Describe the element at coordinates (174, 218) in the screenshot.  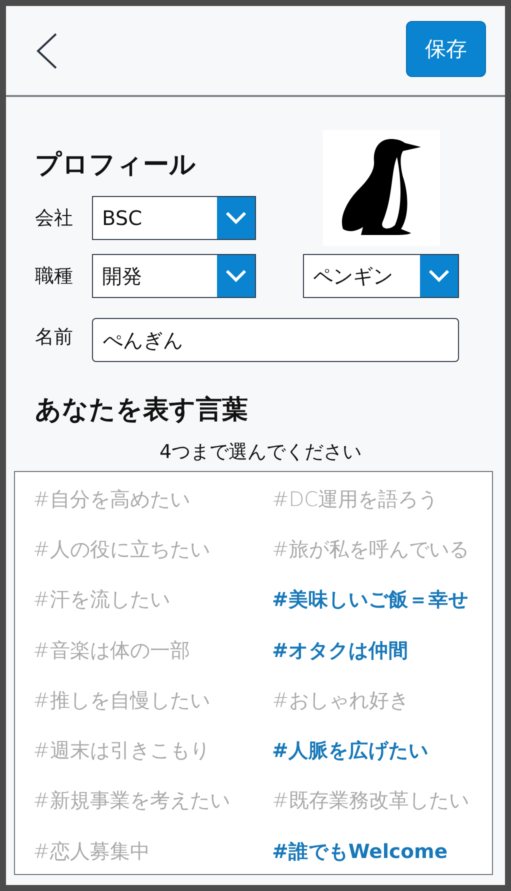
I see `company-select: BSC` at that location.